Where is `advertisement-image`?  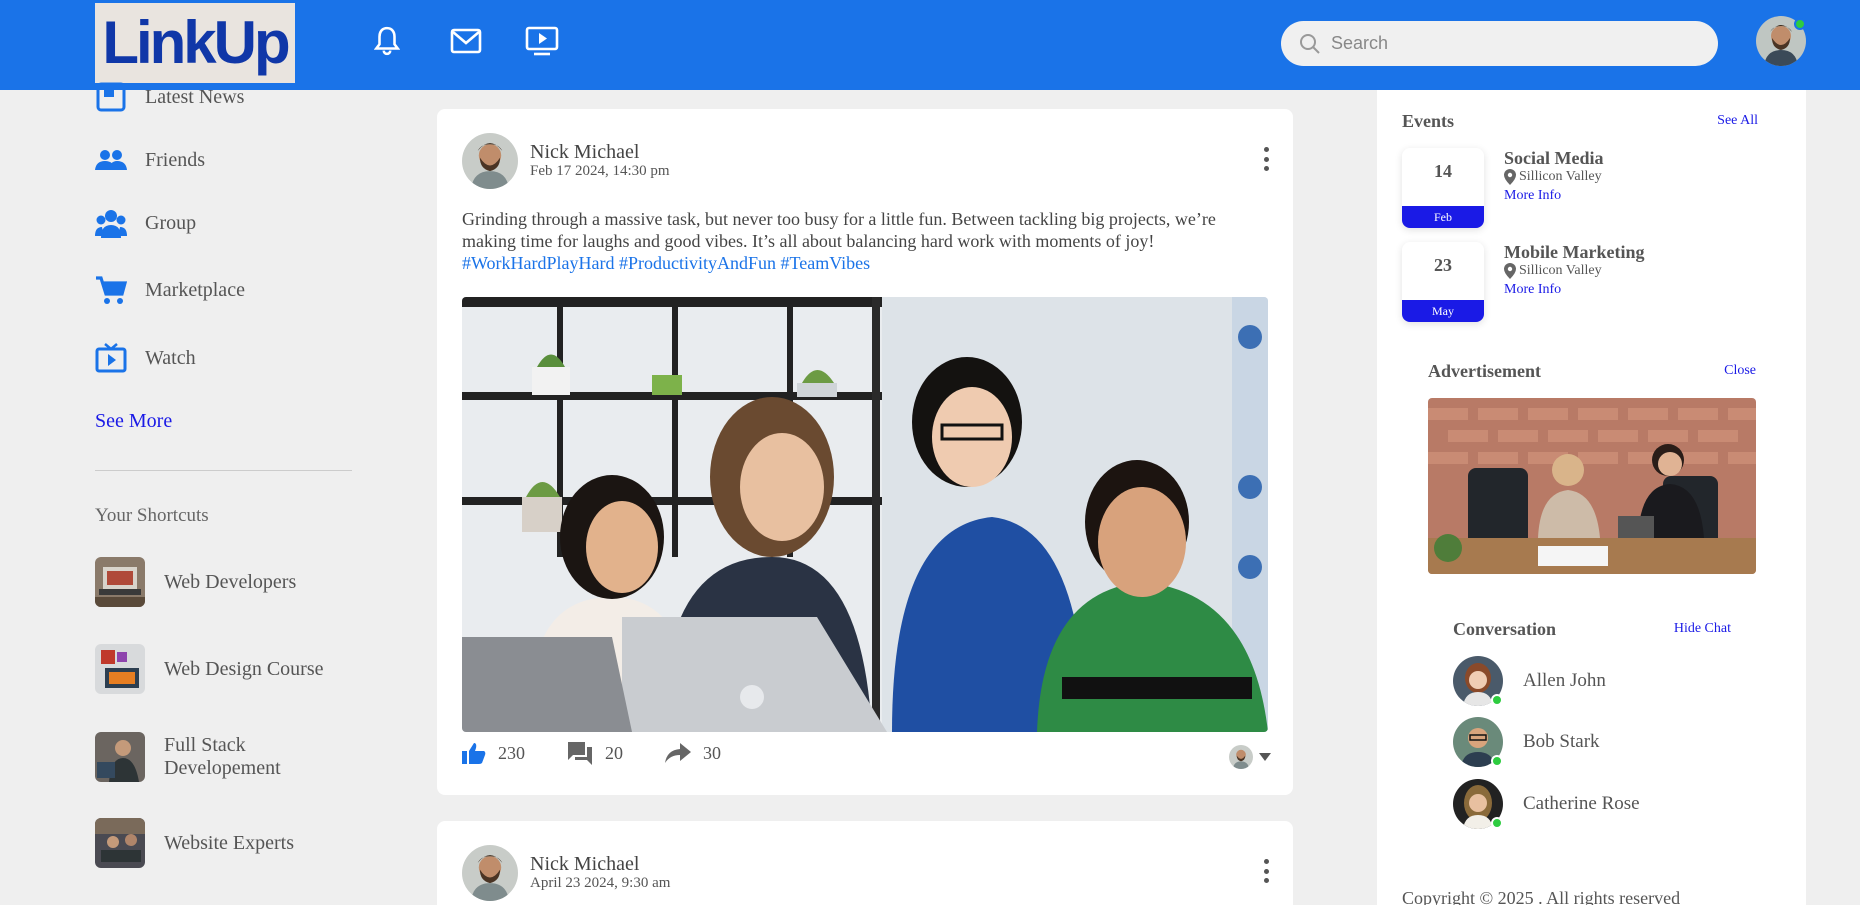 advertisement-image is located at coordinates (1592, 486).